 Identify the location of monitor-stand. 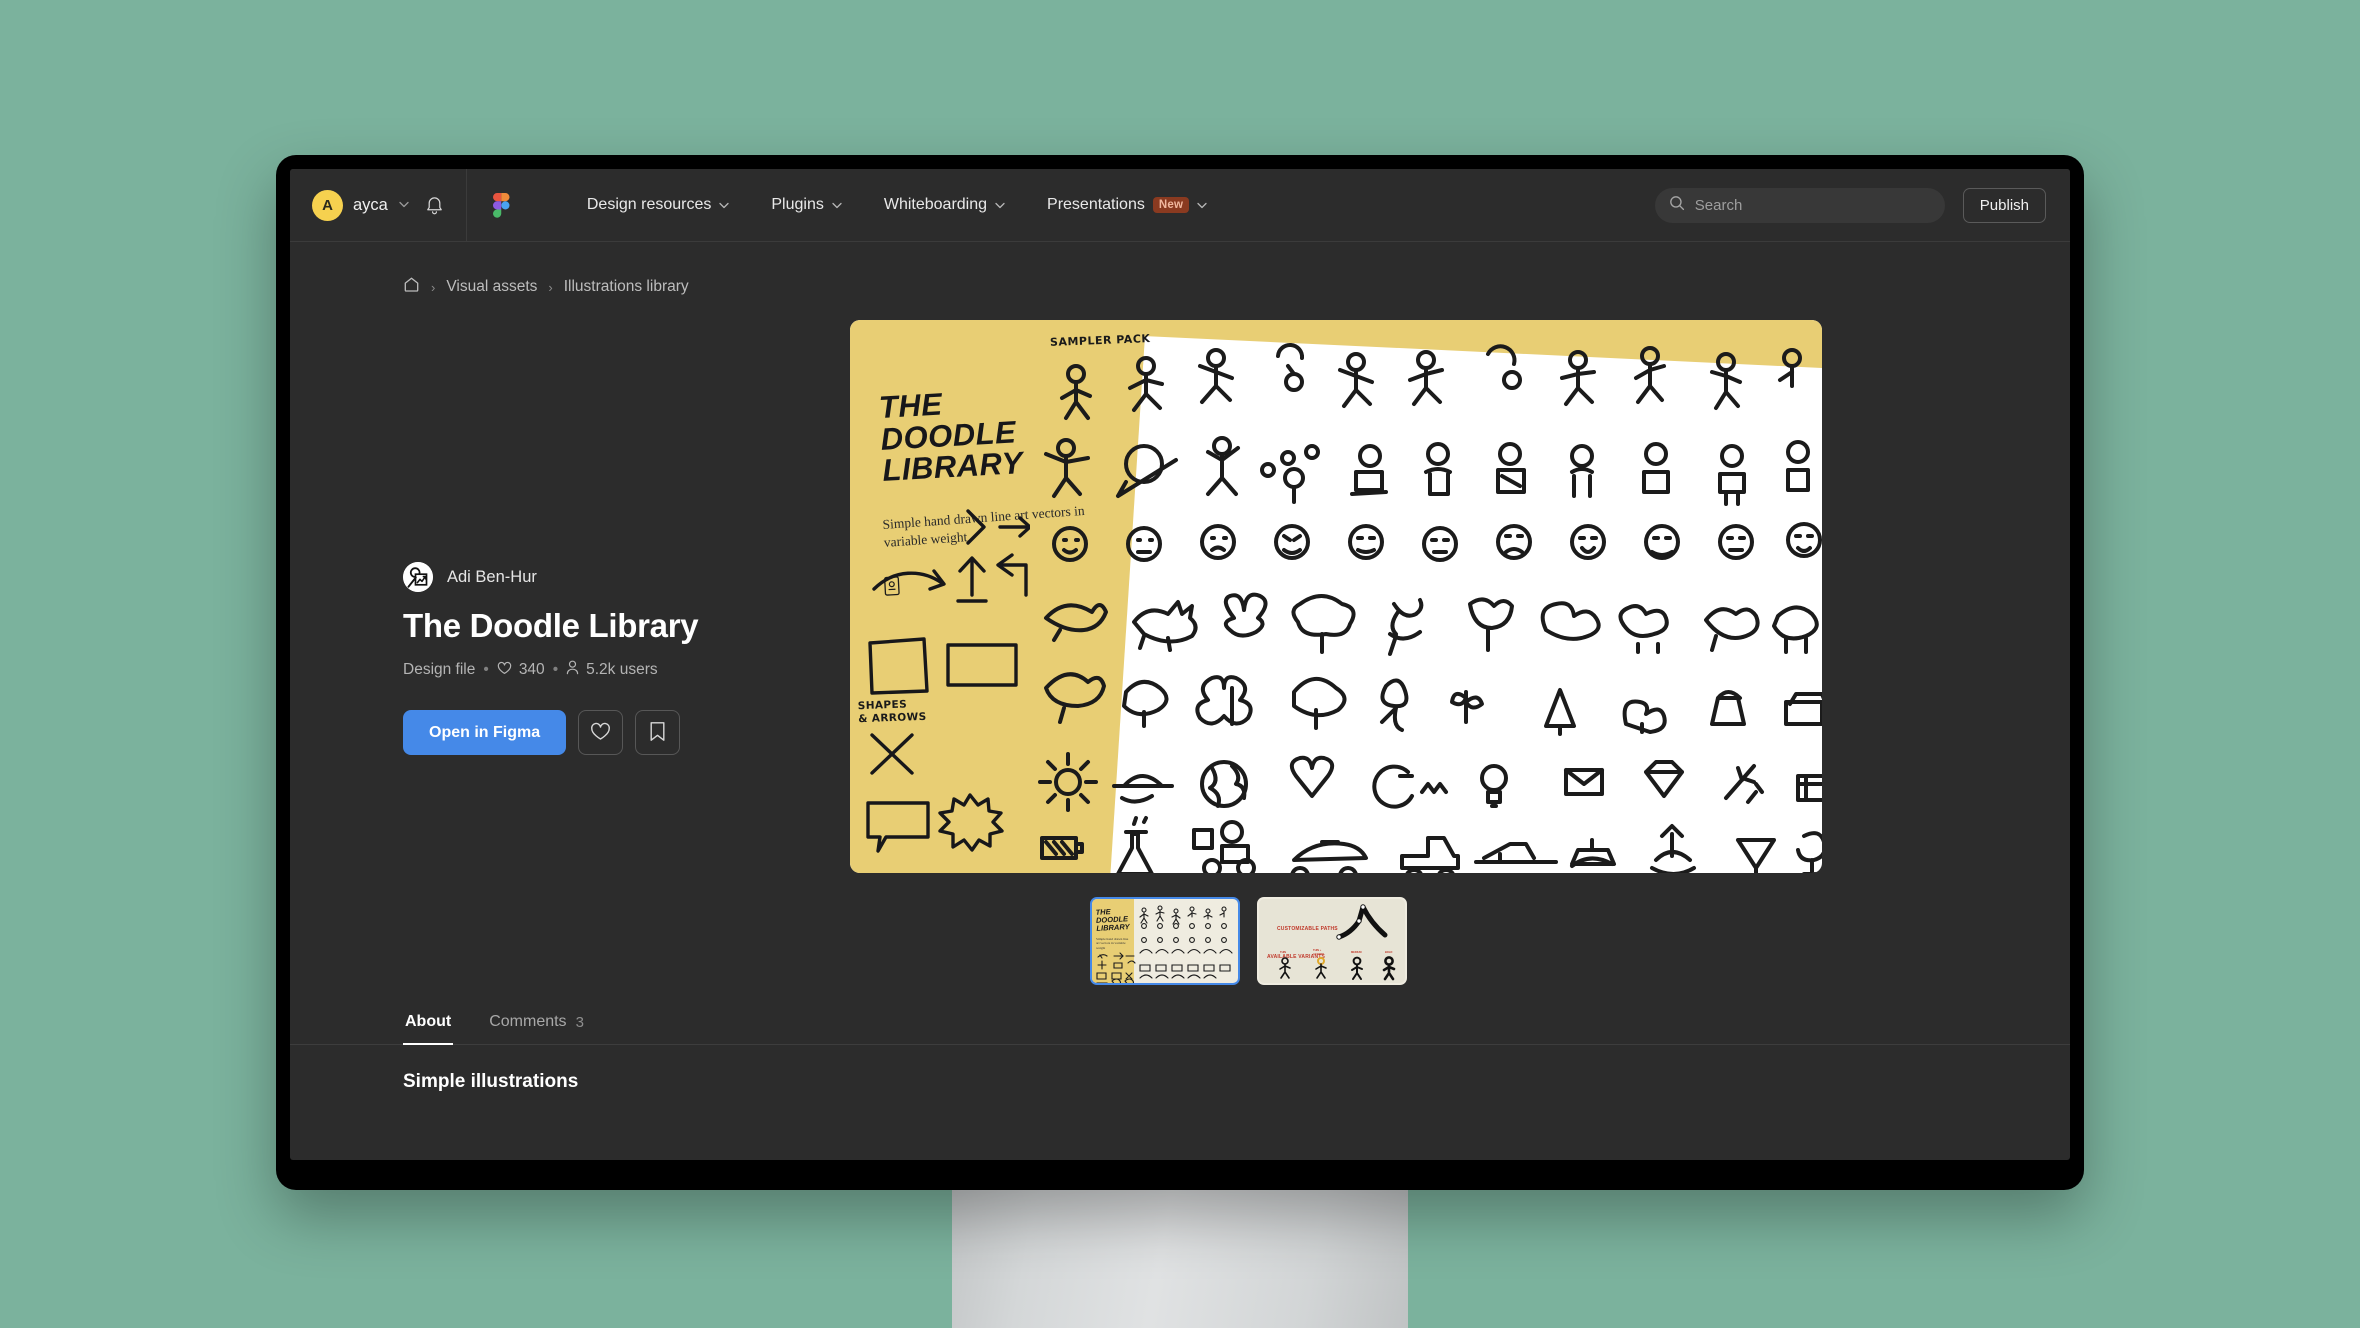
(1180, 1256).